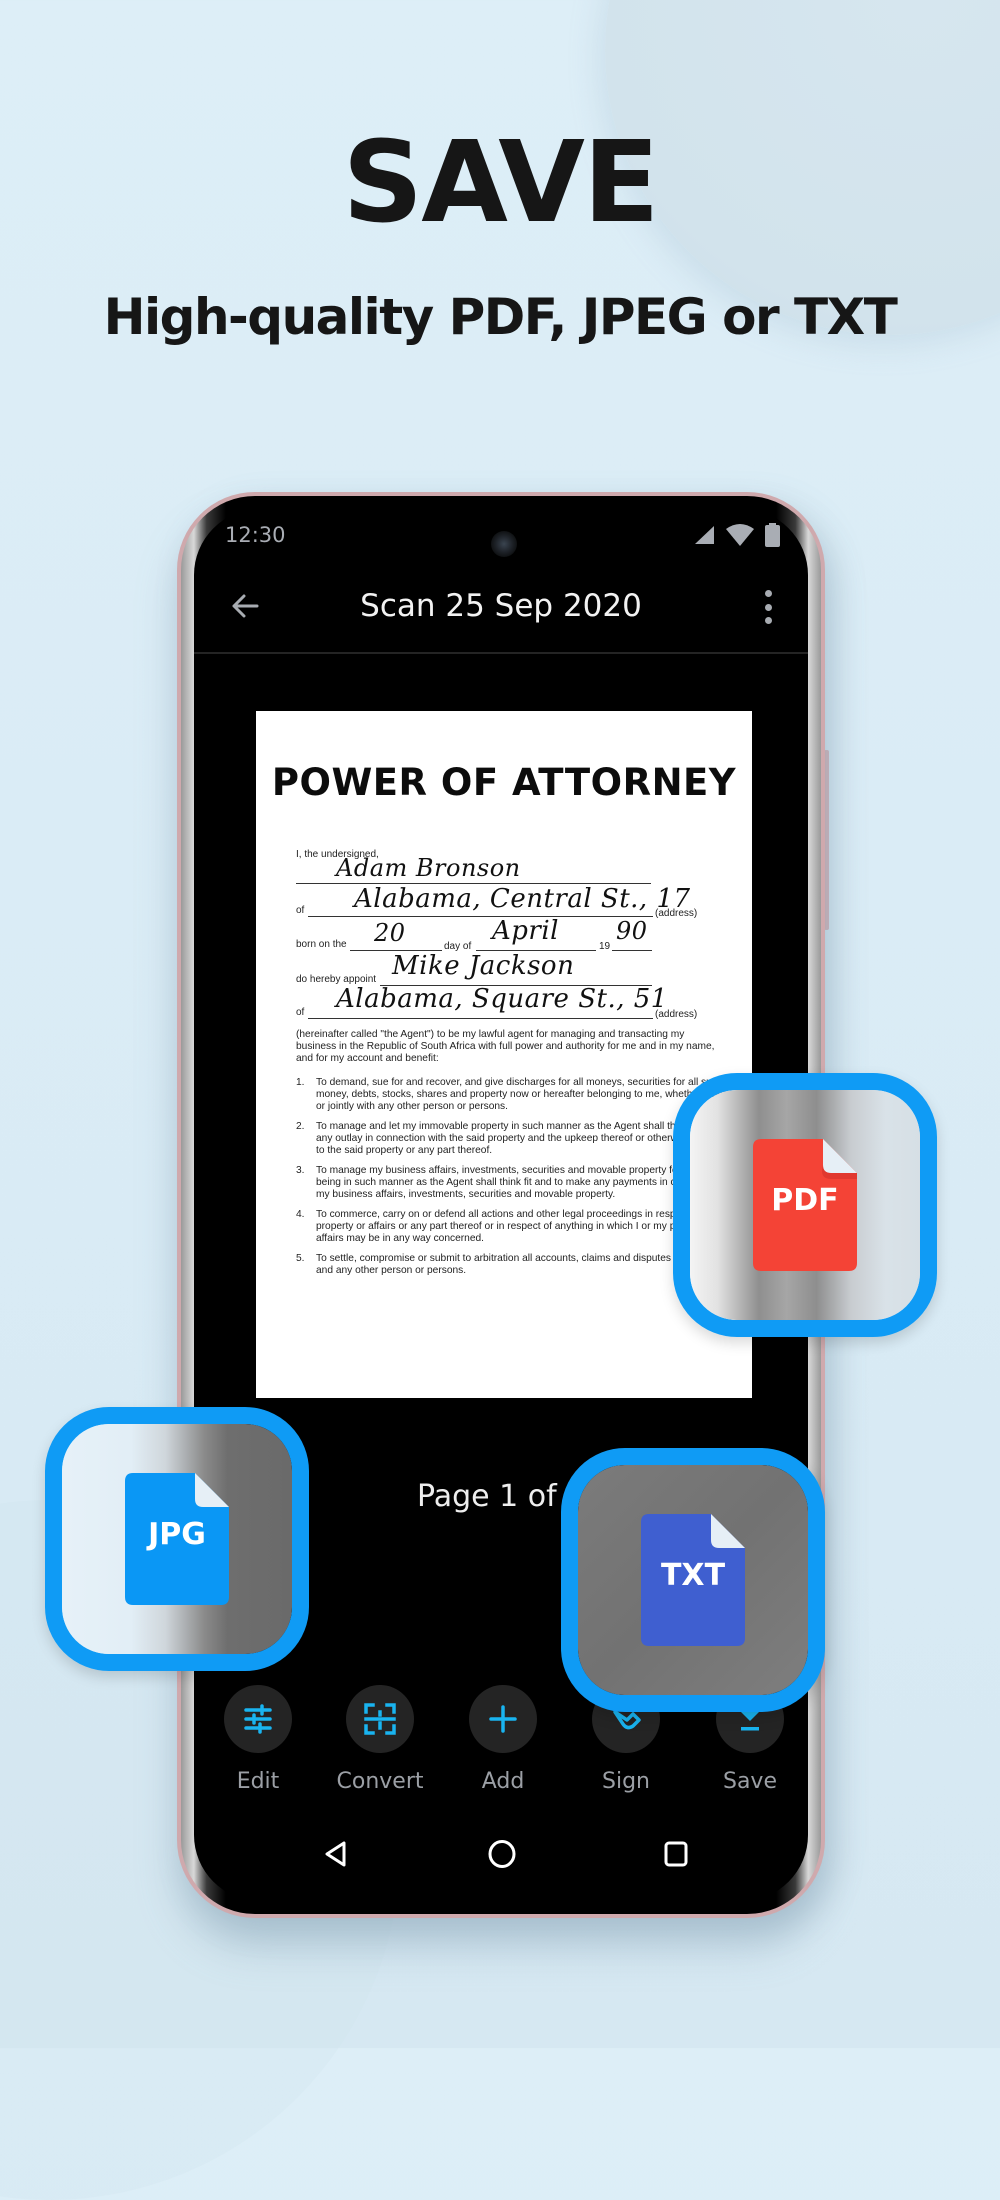 The height and width of the screenshot is (2200, 1000). I want to click on born-year: 90, so click(632, 931).